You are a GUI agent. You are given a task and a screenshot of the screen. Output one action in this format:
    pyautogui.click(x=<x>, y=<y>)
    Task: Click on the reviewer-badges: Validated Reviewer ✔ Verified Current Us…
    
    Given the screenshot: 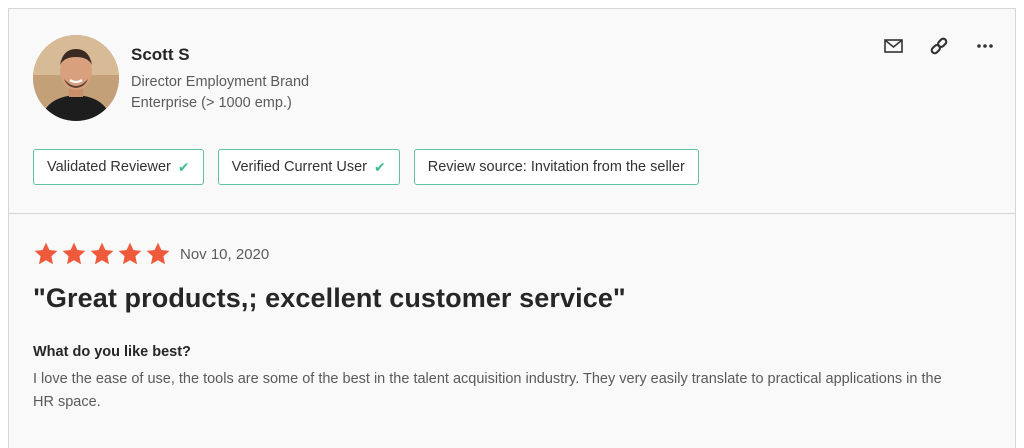 What is the action you would take?
    pyautogui.click(x=366, y=167)
    